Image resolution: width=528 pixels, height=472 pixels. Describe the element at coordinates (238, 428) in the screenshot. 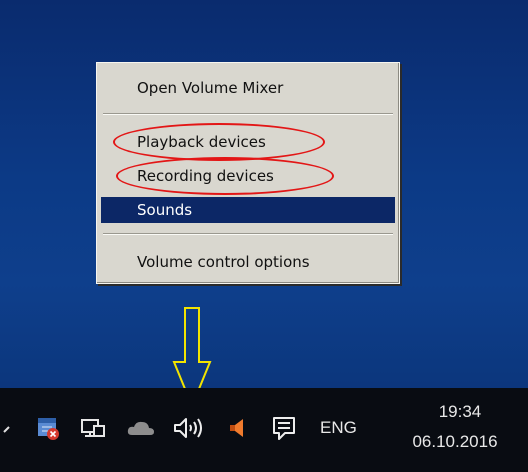

I see `speaker-color-icon` at that location.